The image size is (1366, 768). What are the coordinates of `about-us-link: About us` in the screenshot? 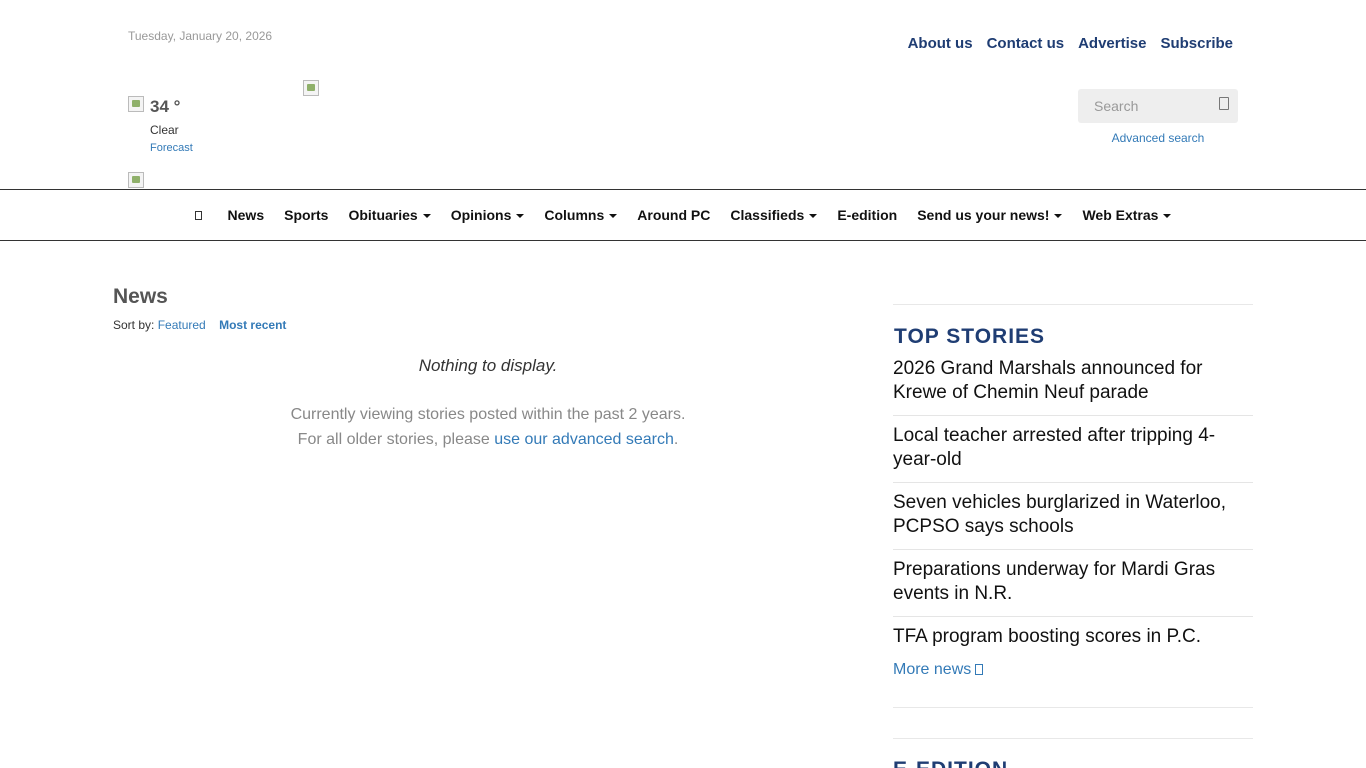 It's located at (940, 43).